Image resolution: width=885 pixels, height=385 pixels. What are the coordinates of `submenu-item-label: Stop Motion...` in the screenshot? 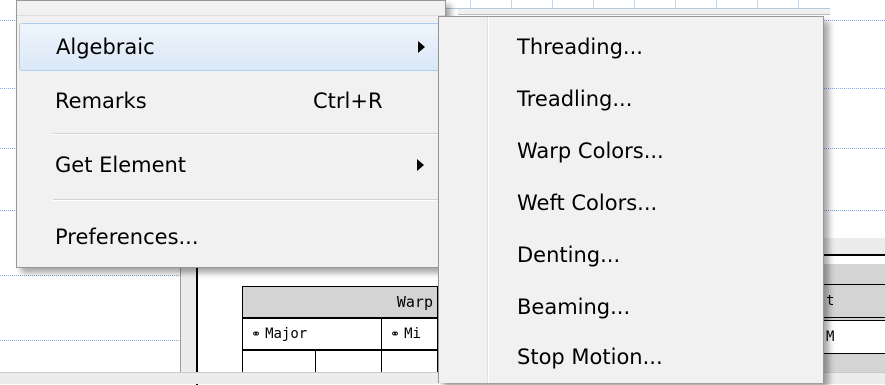 It's located at (590, 357).